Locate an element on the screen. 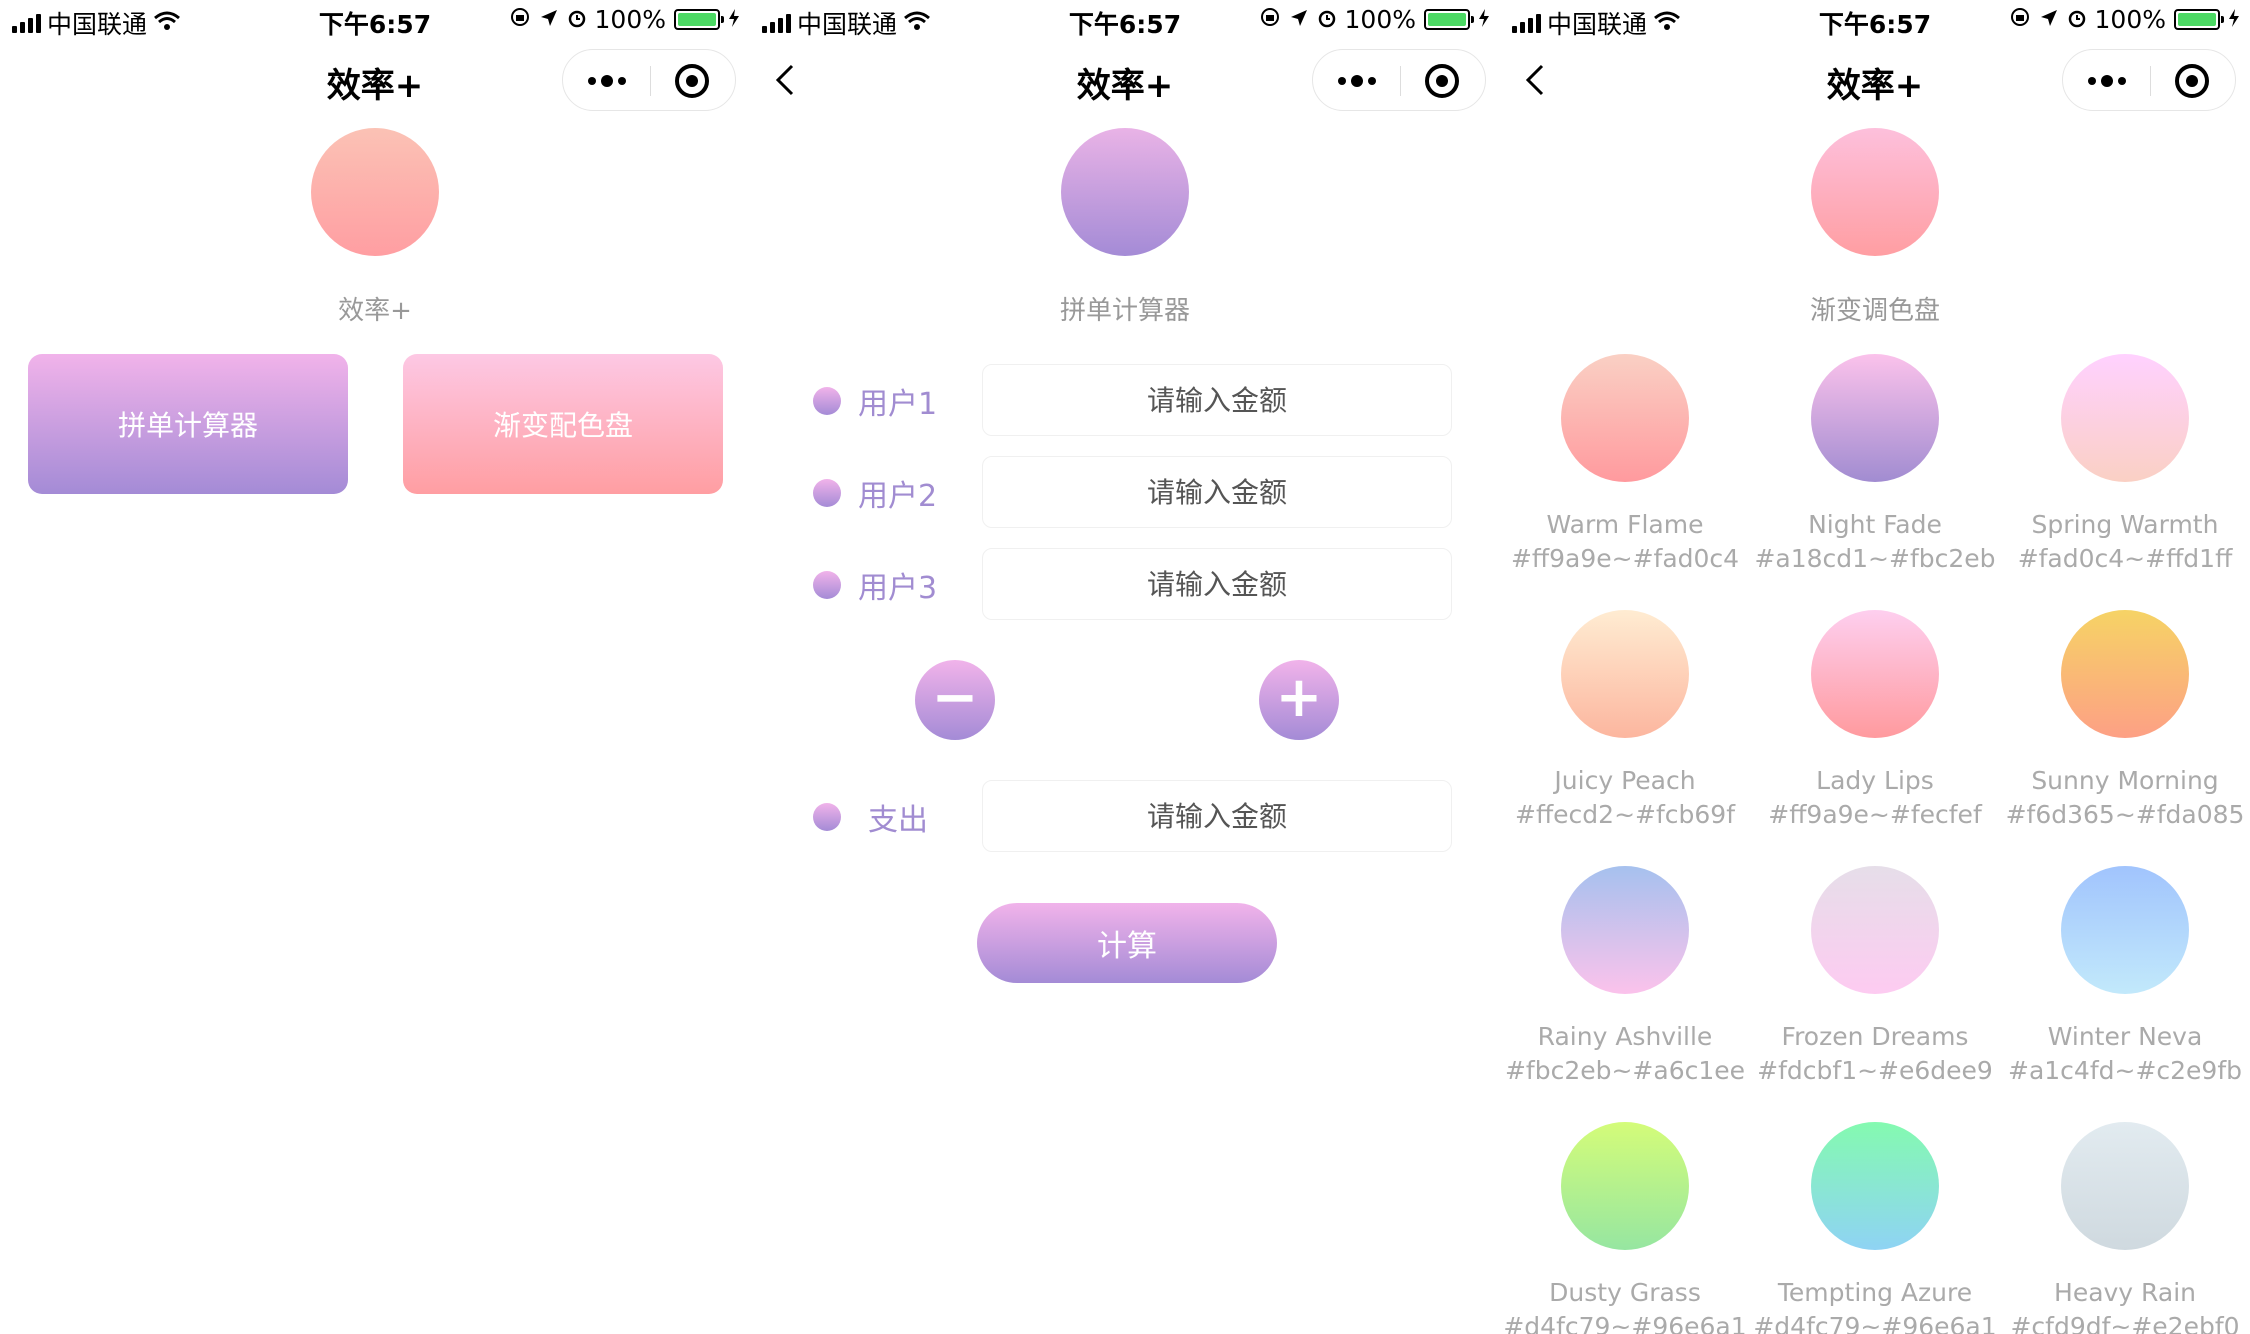  swatch-name: Warm Flame is located at coordinates (1625, 524).